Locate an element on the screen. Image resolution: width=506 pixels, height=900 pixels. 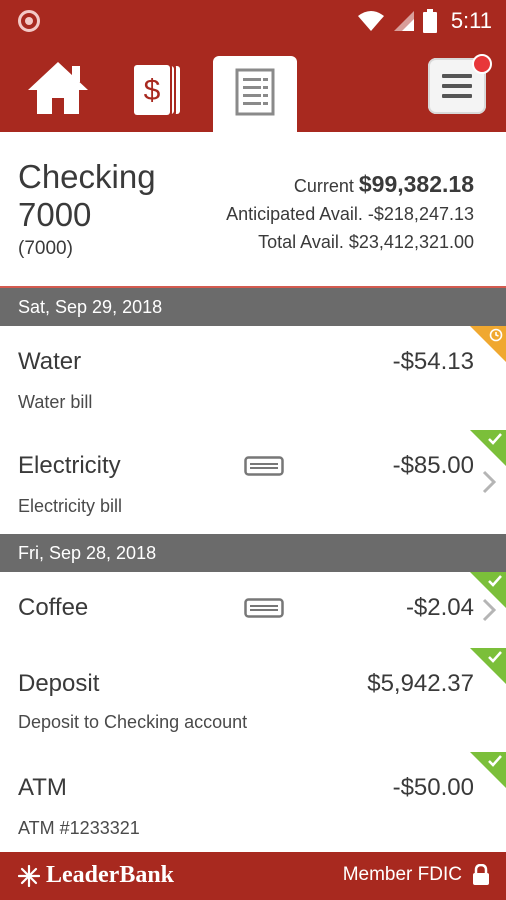
transaction-description: Electricity bill is located at coordinates (70, 506).